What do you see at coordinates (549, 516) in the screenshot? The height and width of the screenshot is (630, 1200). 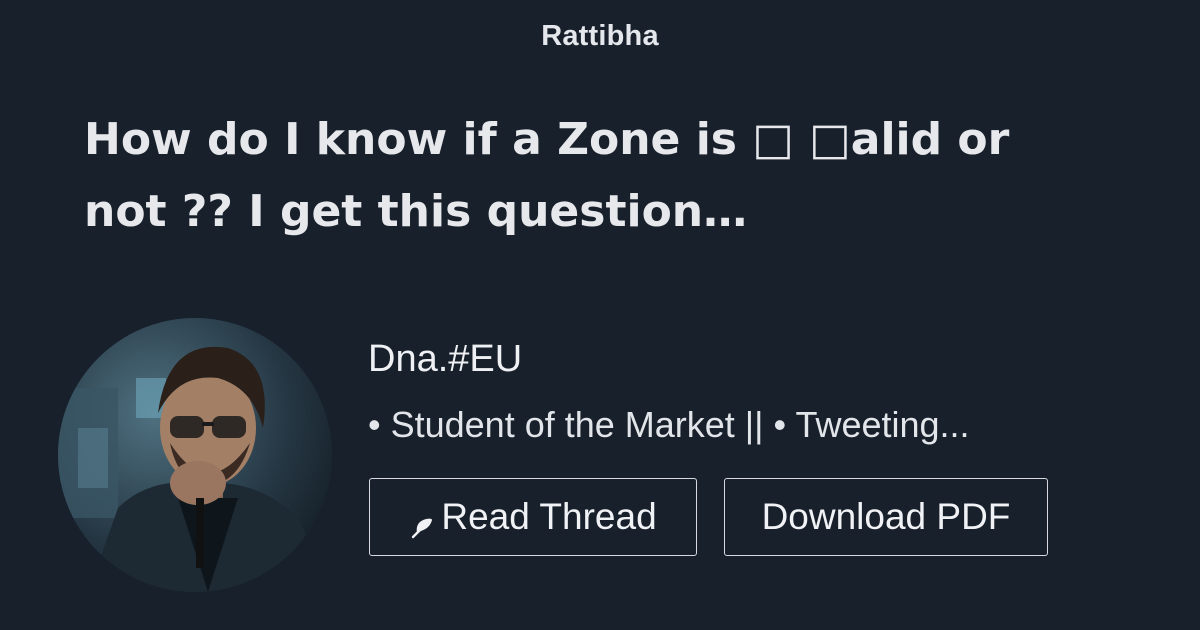 I see `read-thread-label: Read Thread` at bounding box center [549, 516].